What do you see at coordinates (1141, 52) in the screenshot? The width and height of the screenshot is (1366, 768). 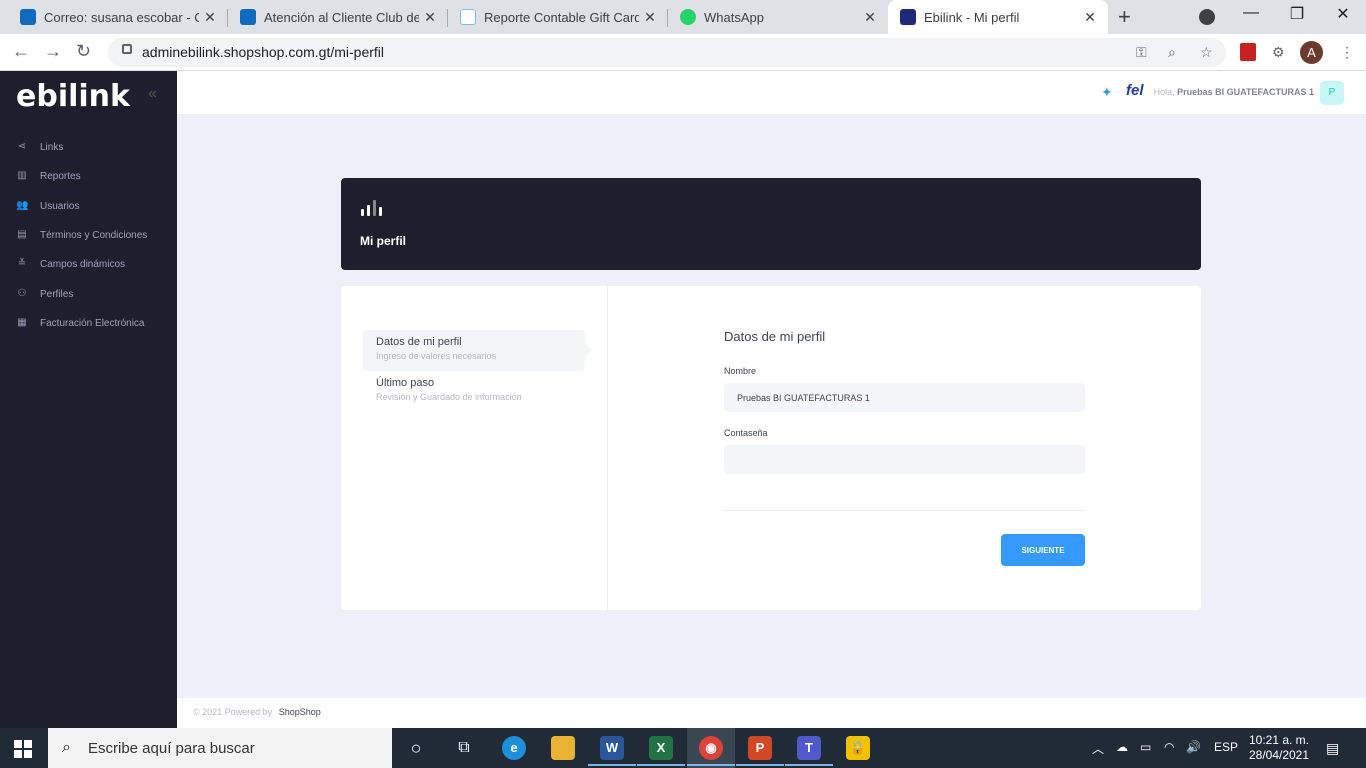 I see `key-icon: ⚿` at bounding box center [1141, 52].